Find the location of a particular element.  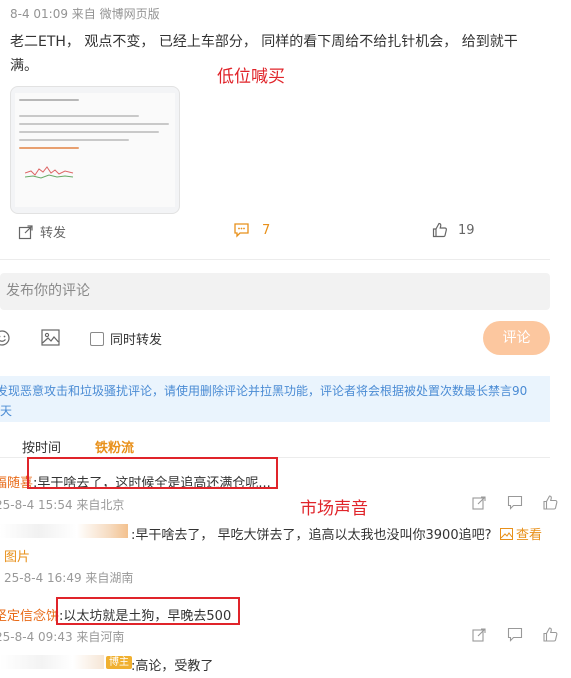

tab-by-time: 按时间 is located at coordinates (41, 446).